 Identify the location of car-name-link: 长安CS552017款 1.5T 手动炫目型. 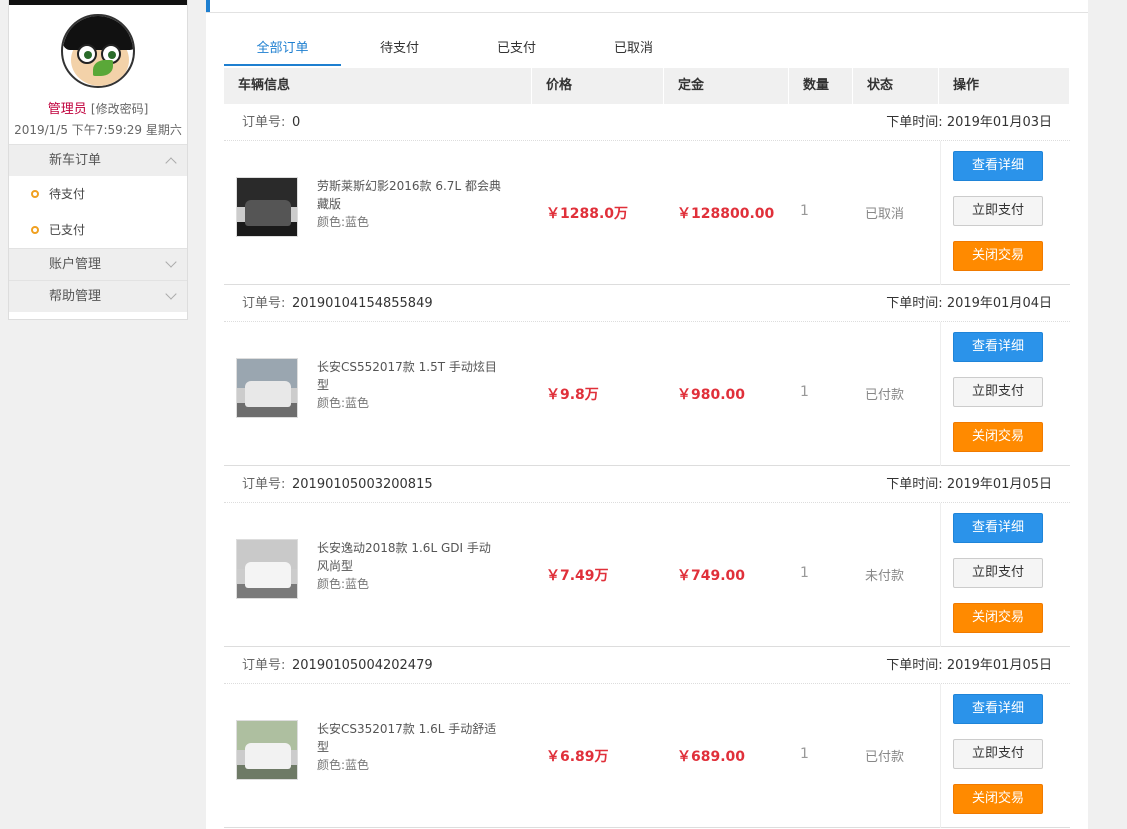
(409, 376).